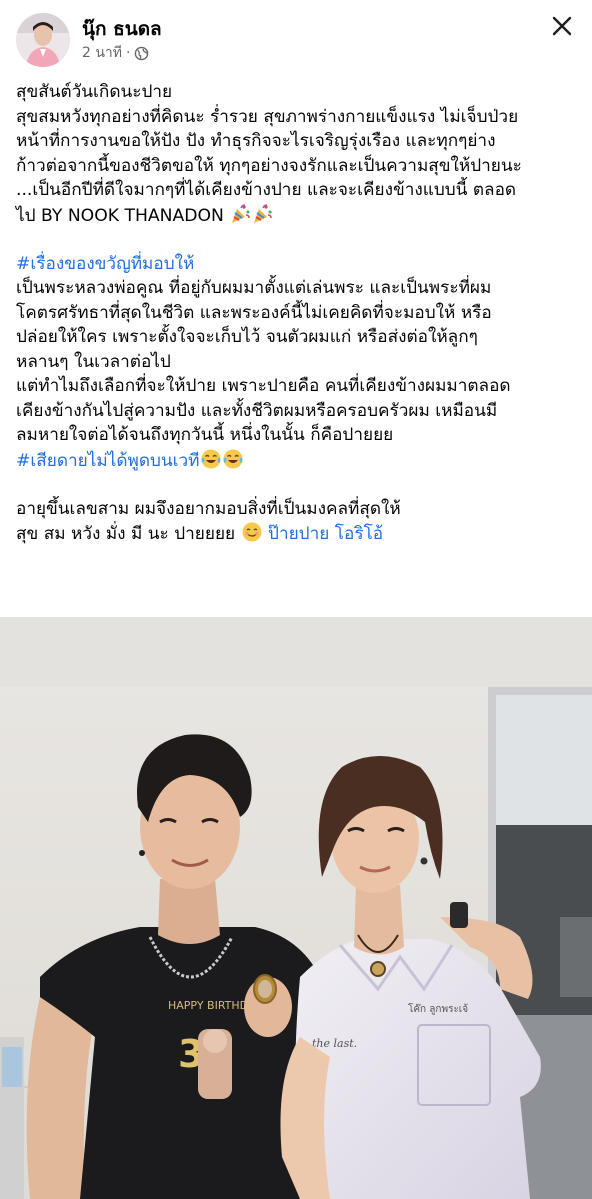 The width and height of the screenshot is (592, 1199). What do you see at coordinates (299, 264) in the screenshot?
I see `hashtag-link: #เรื่องของขวัญที่มอบให้` at bounding box center [299, 264].